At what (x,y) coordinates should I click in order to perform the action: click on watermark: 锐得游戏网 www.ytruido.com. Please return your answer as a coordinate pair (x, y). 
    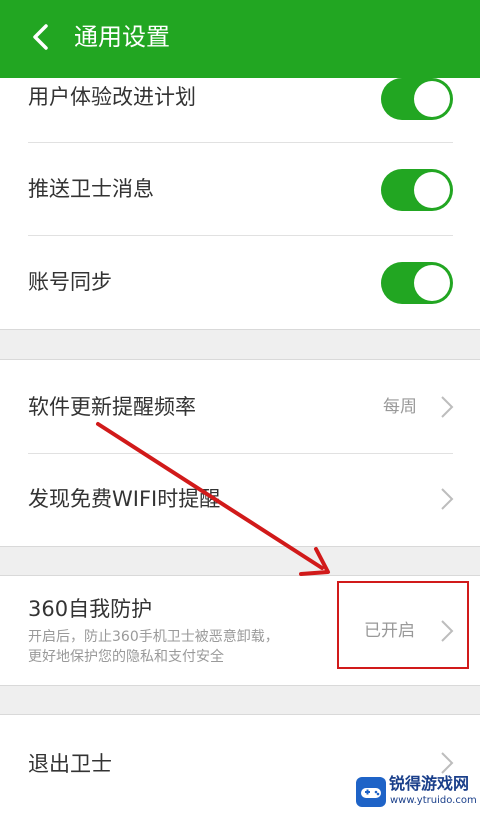
    Looking at the image, I should click on (418, 792).